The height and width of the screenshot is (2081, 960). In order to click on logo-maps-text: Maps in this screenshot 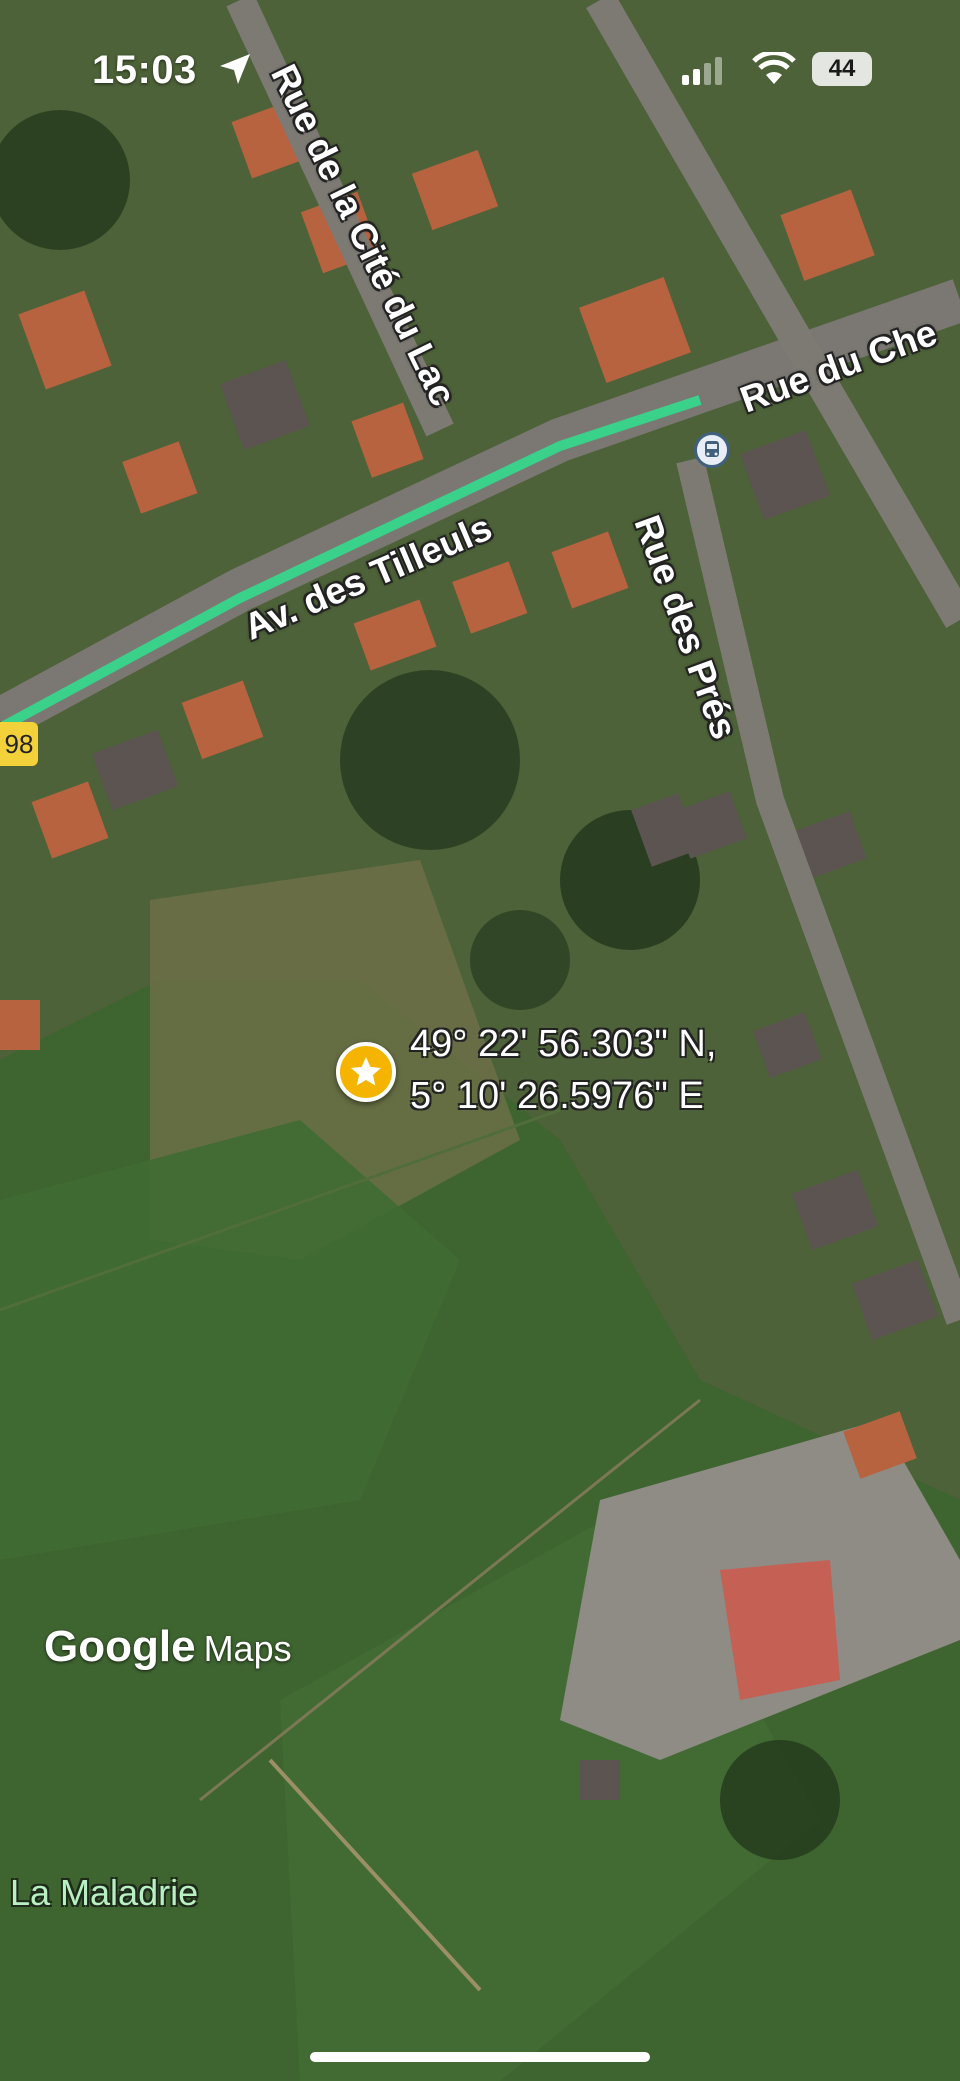, I will do `click(247, 1648)`.